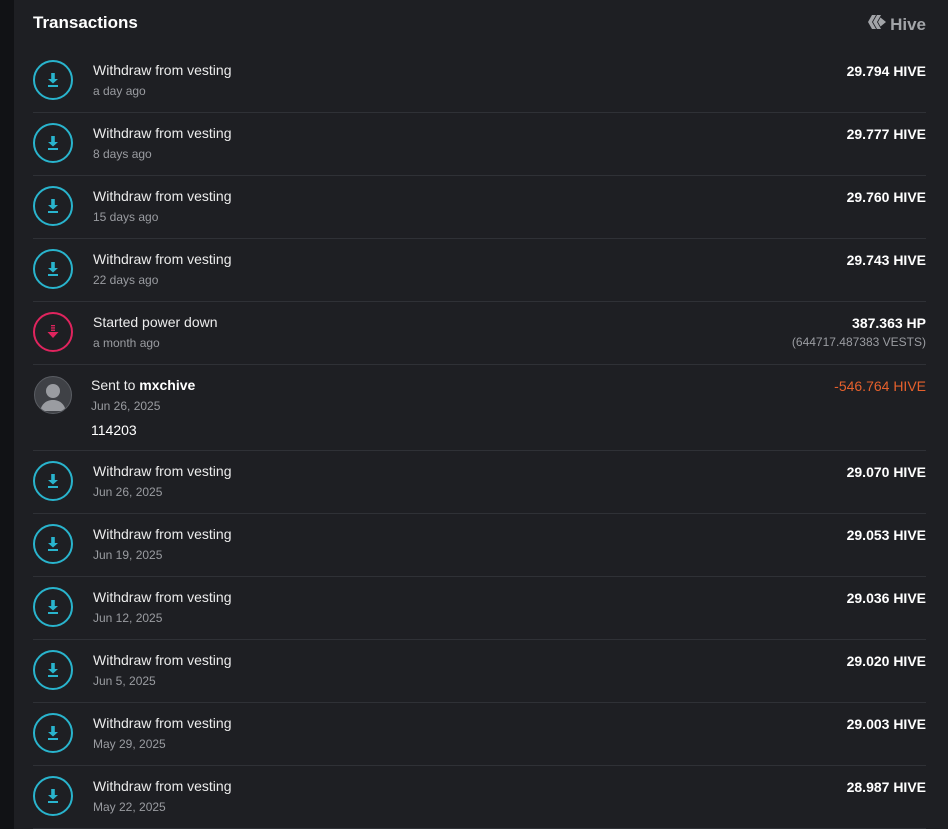 This screenshot has height=829, width=948. What do you see at coordinates (126, 280) in the screenshot?
I see `transaction-time: 22 days ago` at bounding box center [126, 280].